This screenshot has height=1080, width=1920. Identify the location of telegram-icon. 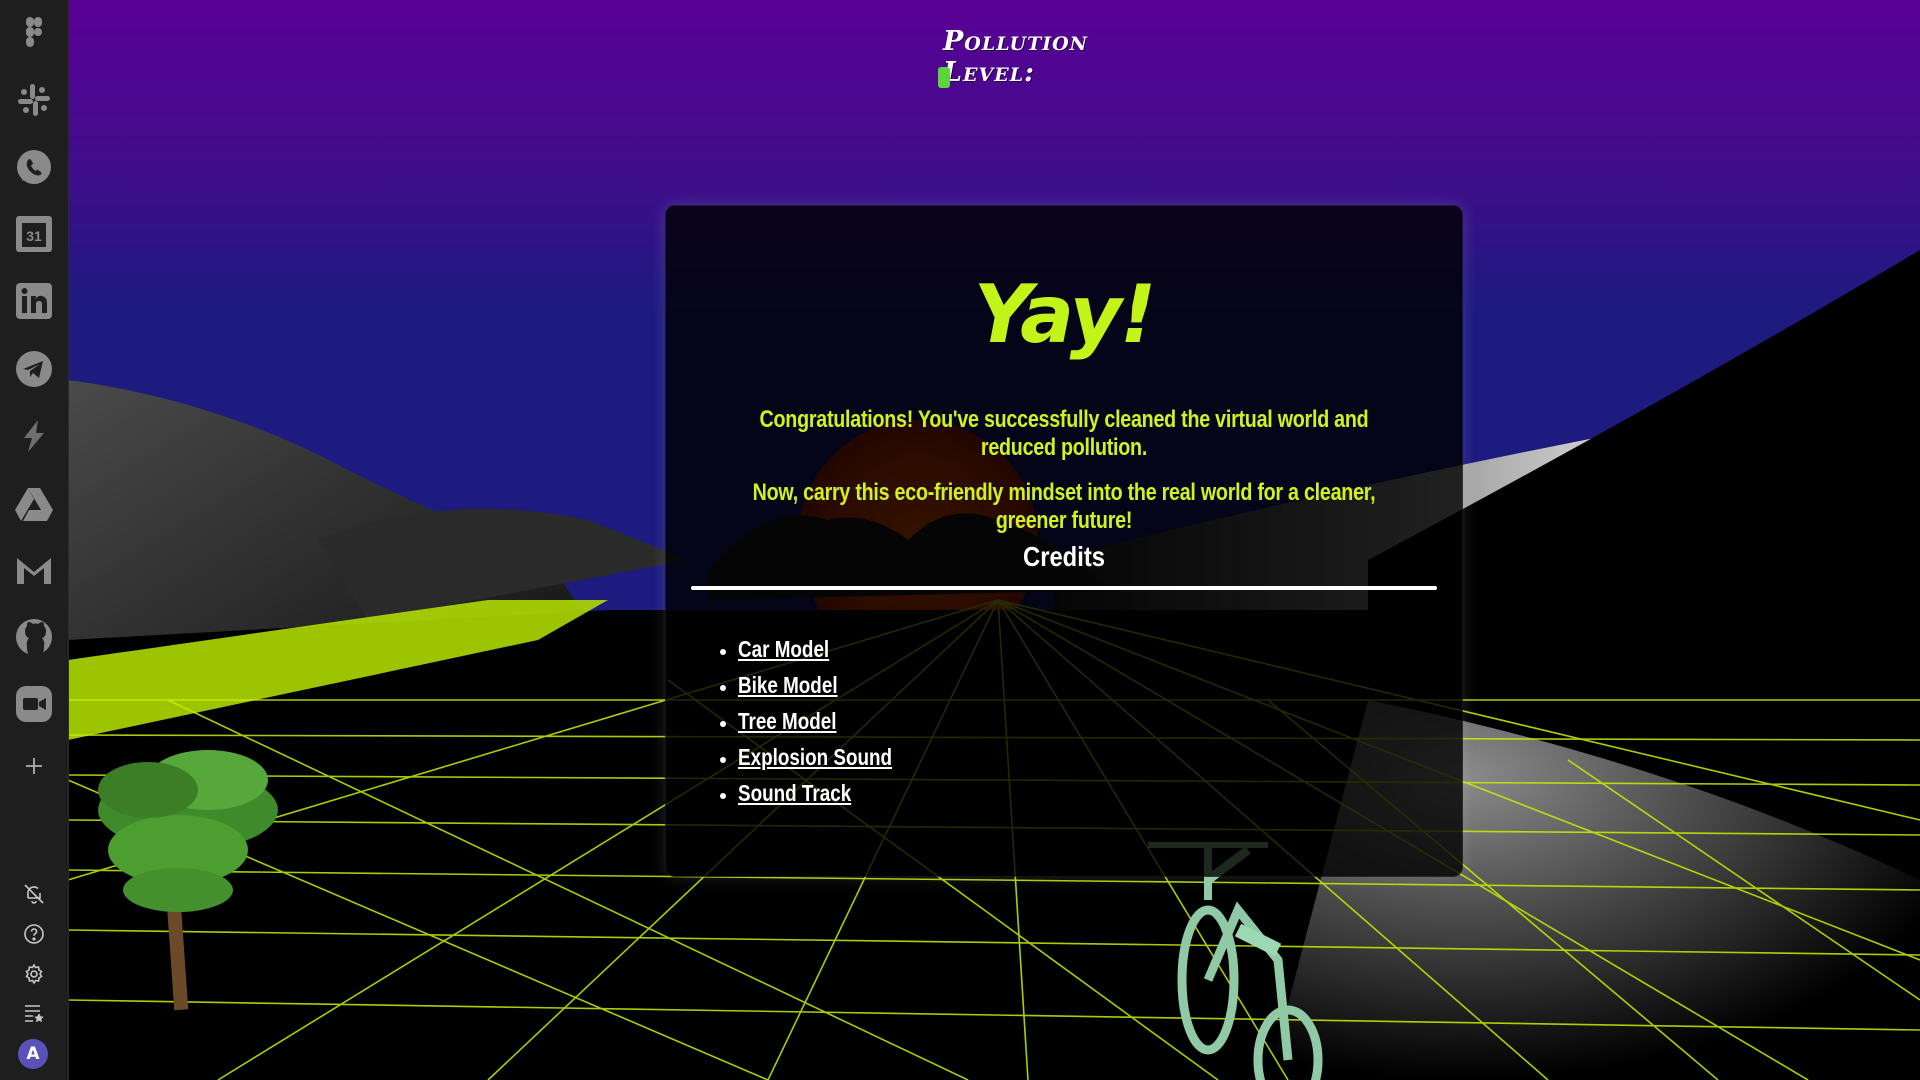
(34, 369).